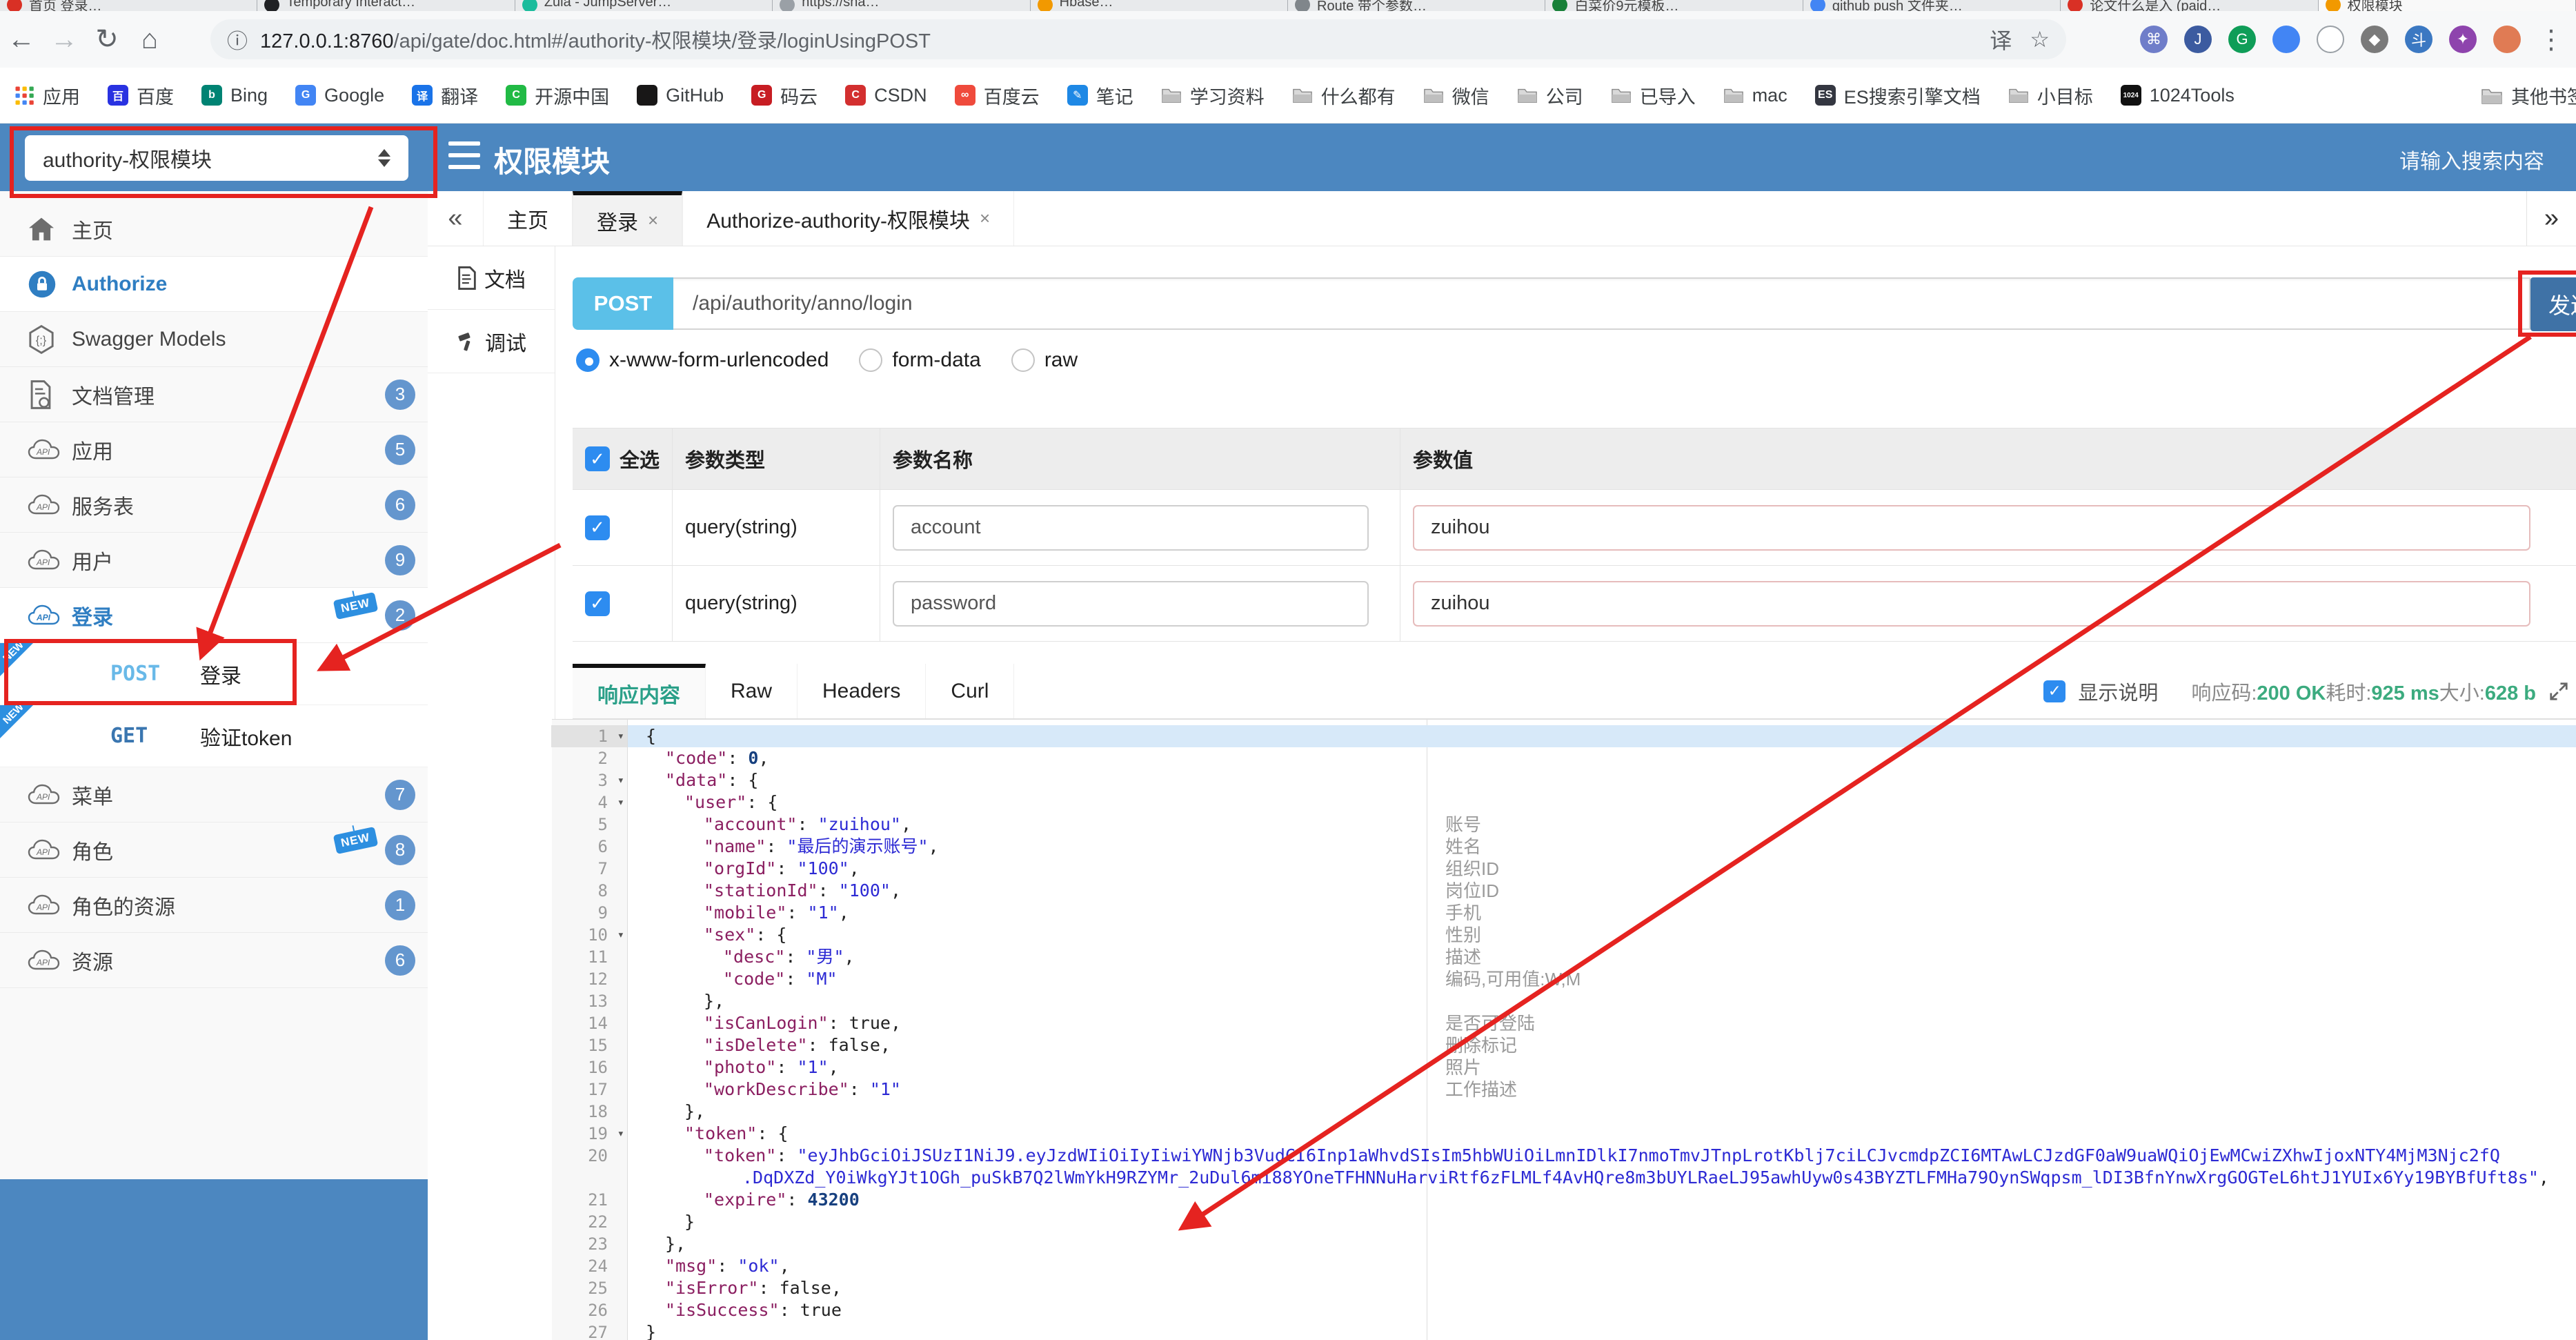 The height and width of the screenshot is (1340, 2576). Describe the element at coordinates (2463, 39) in the screenshot. I see `extension-icon: ✦` at that location.